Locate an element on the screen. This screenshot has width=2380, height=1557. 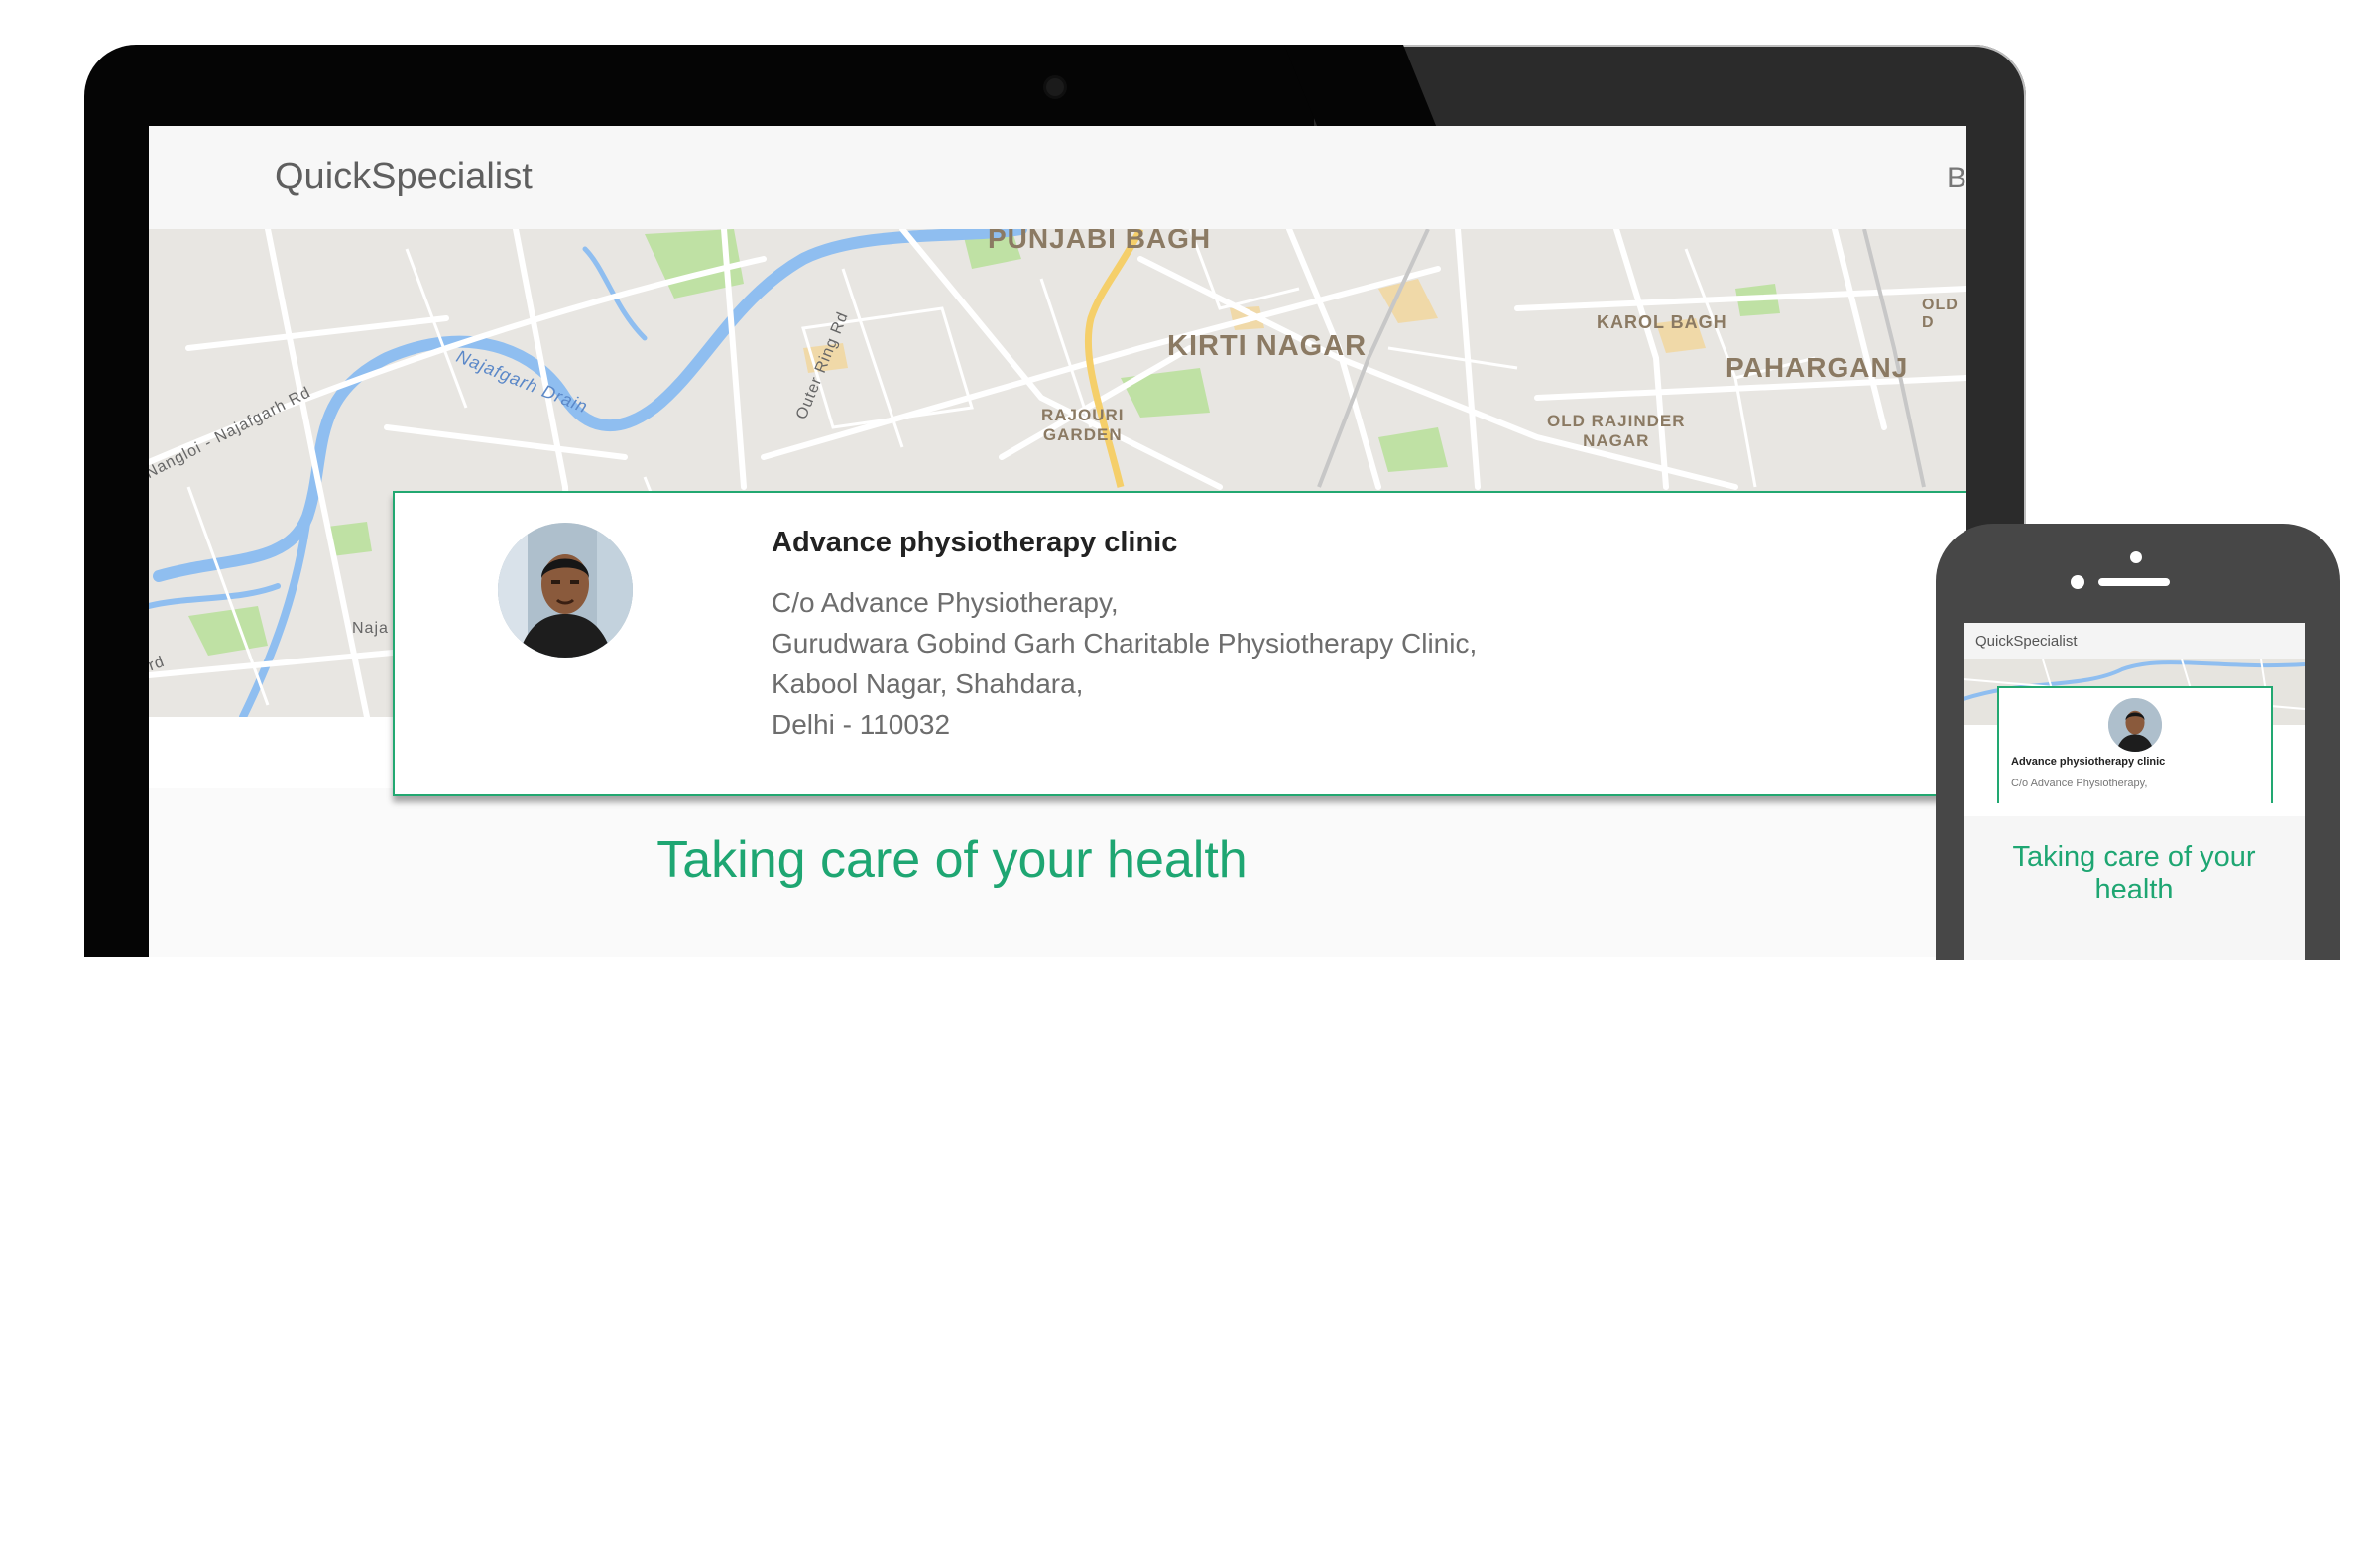
map-label-old-rajinder-line2: NAGAR is located at coordinates (1616, 440).